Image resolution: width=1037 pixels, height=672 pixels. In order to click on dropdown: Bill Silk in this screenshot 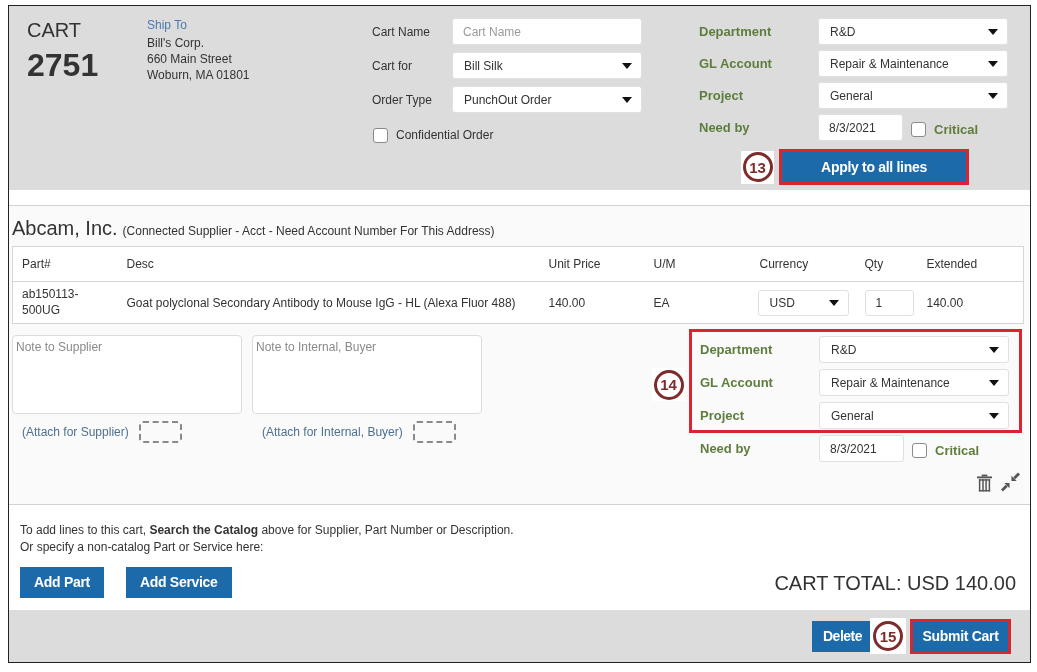, I will do `click(547, 65)`.